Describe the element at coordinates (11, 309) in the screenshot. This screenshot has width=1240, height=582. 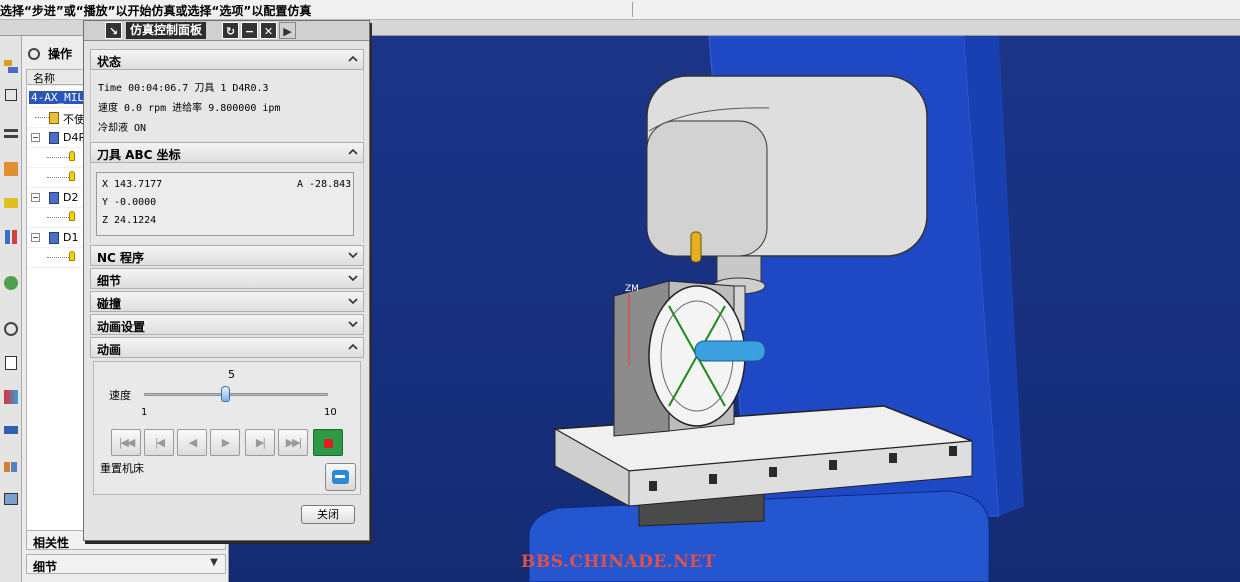
I see `resource-bar` at that location.